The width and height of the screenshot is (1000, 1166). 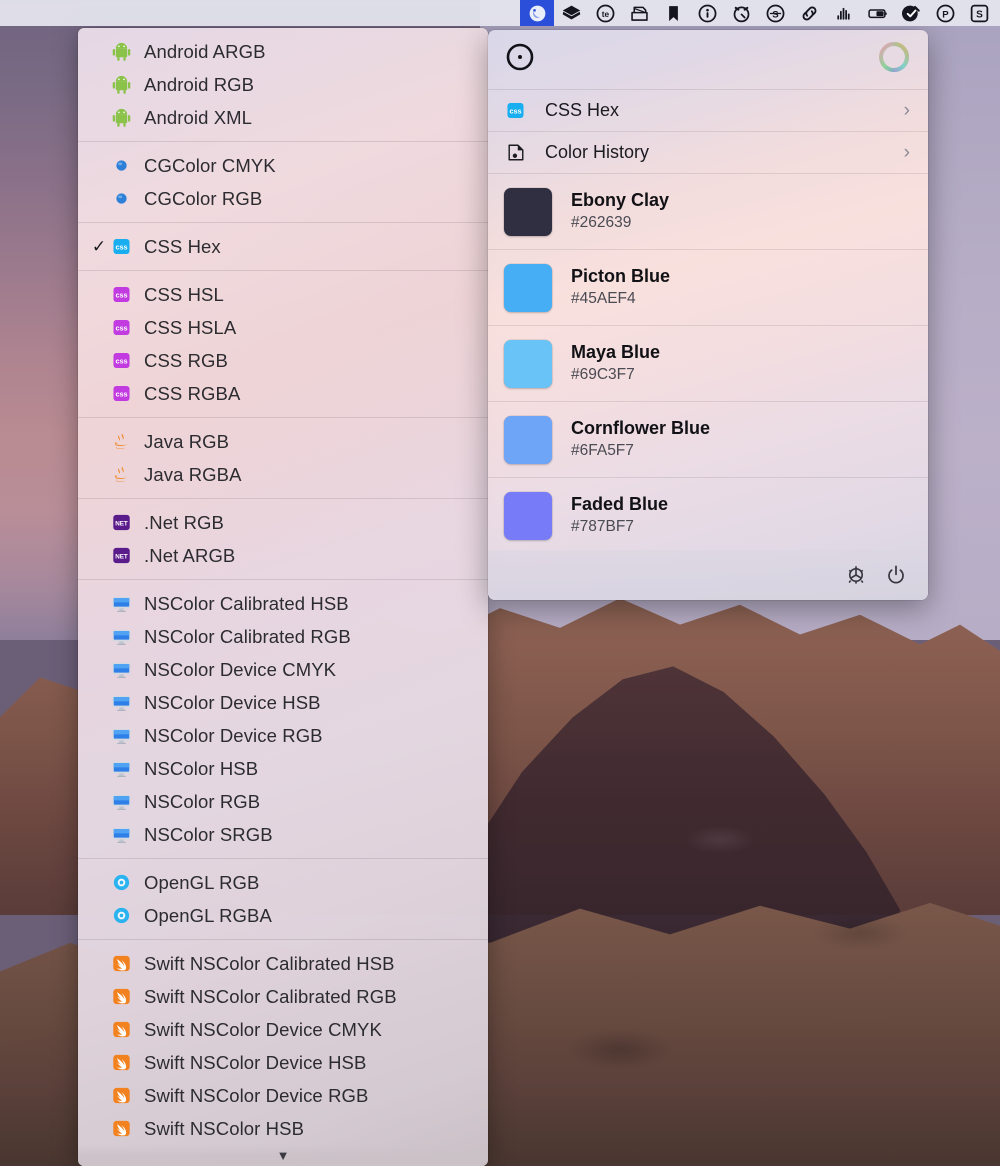 I want to click on menu-item-css-hex: ✓ css CSS Hex, so click(x=283, y=246).